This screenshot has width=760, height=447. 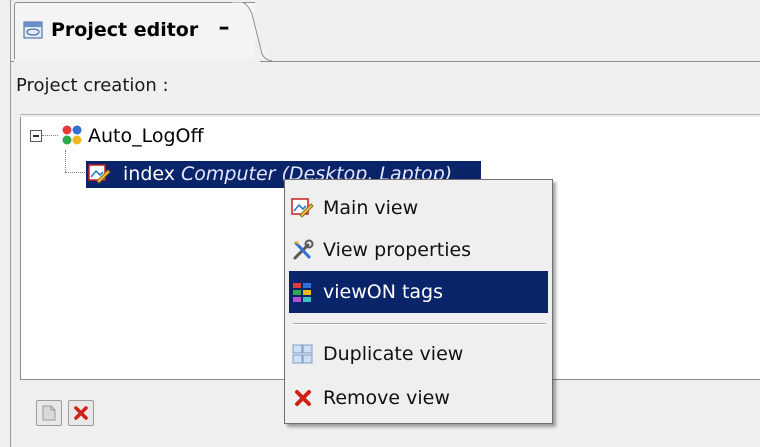 I want to click on menu-item-duplicate-view: Duplicate view, so click(x=418, y=354).